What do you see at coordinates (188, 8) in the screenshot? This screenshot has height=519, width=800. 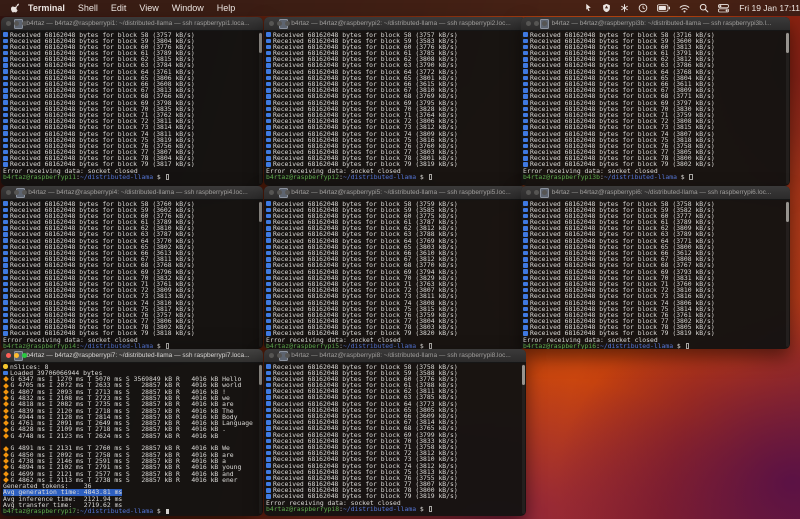 I see `menu-item-window: Window` at bounding box center [188, 8].